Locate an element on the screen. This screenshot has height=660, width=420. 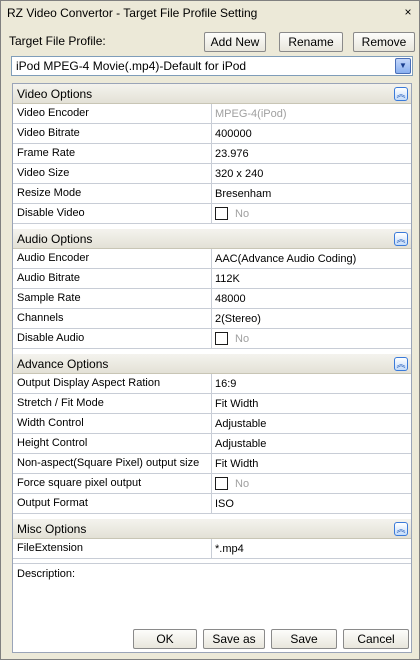
option-row-video-encoder: Video Encoder MPEG-4(iPod) is located at coordinates (212, 114).